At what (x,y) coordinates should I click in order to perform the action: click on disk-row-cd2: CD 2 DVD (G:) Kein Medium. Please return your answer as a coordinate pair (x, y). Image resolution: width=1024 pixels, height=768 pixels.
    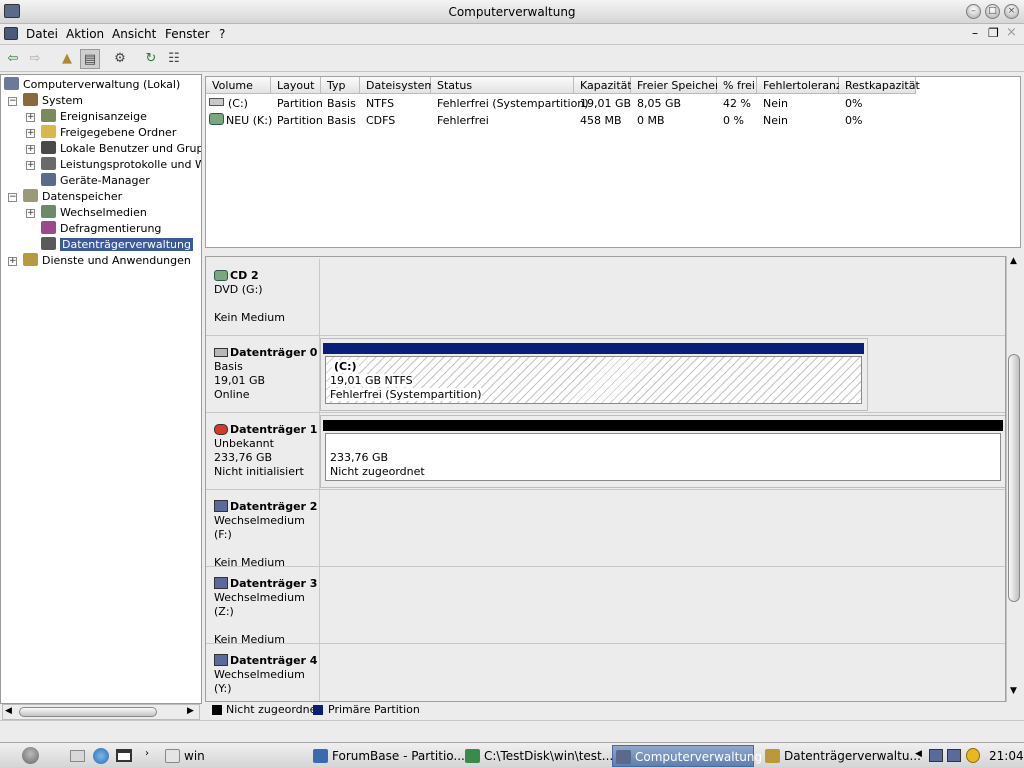
    Looking at the image, I should click on (605, 297).